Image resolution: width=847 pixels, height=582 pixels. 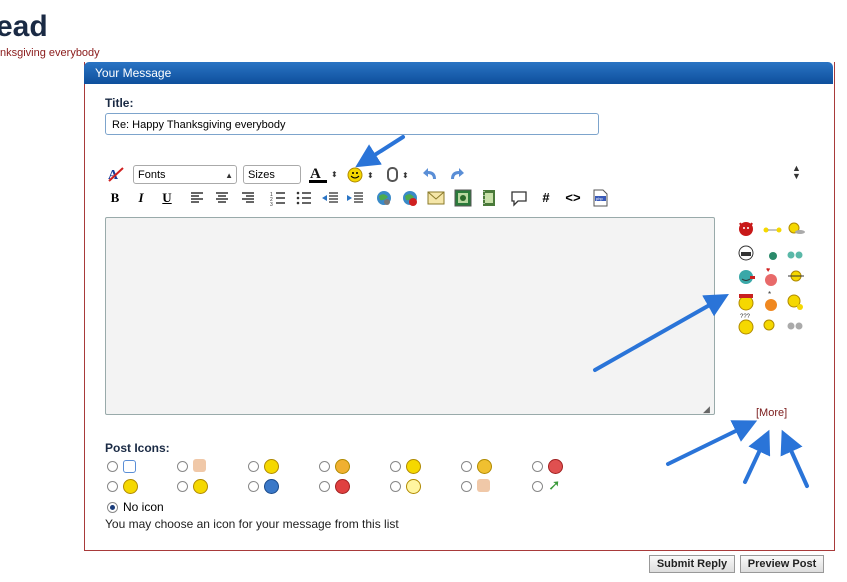 What do you see at coordinates (330, 200) in the screenshot?
I see `outdent-icon` at bounding box center [330, 200].